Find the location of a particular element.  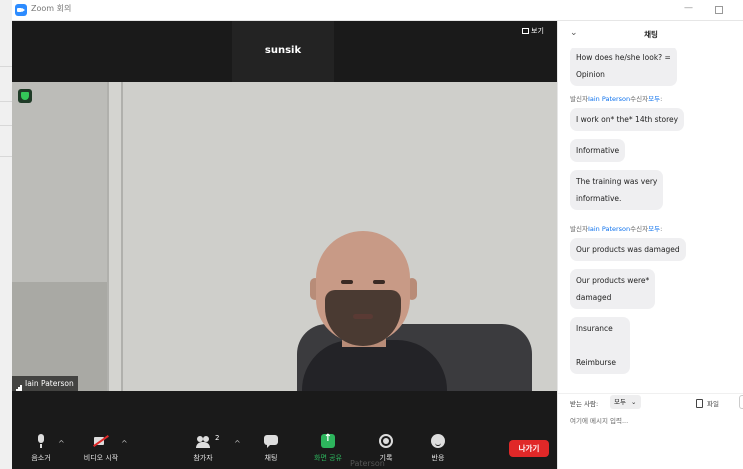

view-button: 보기 is located at coordinates (533, 31).